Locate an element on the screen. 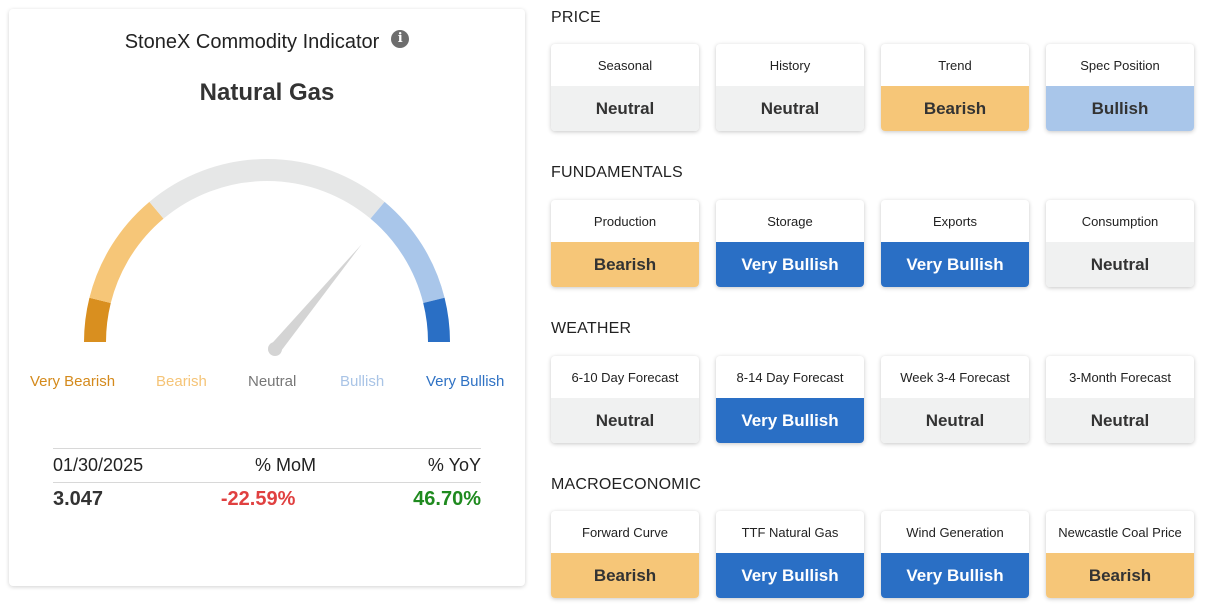  card-ttf-natural-gas: TTF Natural Gas Very Bullish is located at coordinates (790, 554).